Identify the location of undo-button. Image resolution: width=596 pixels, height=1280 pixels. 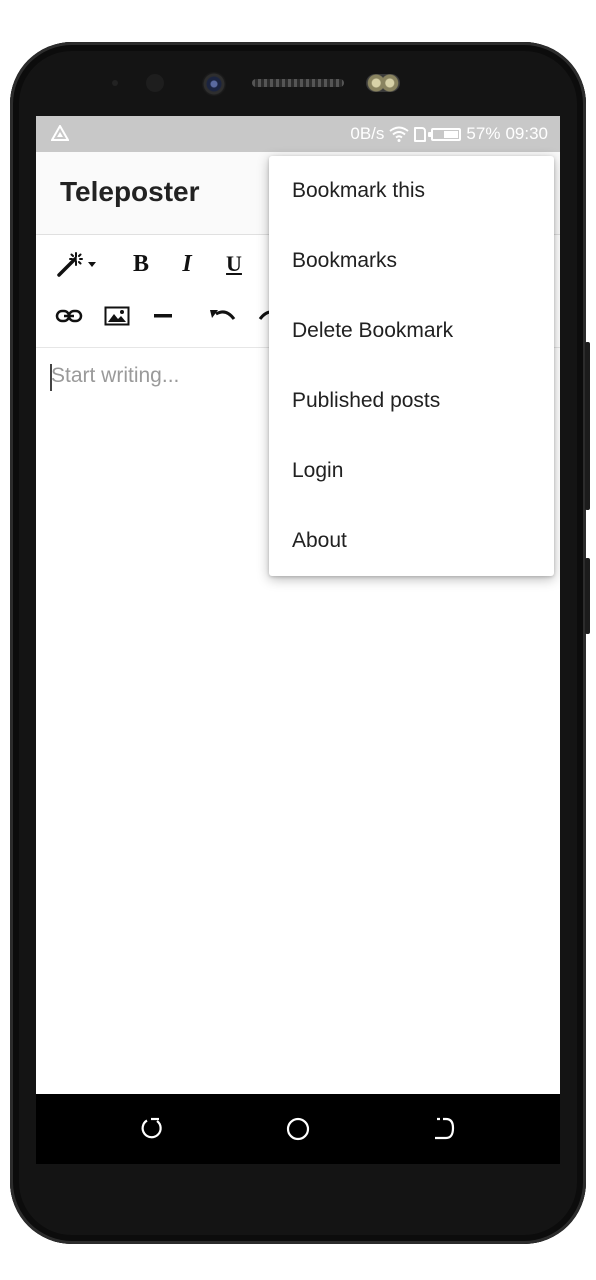
(222, 316).